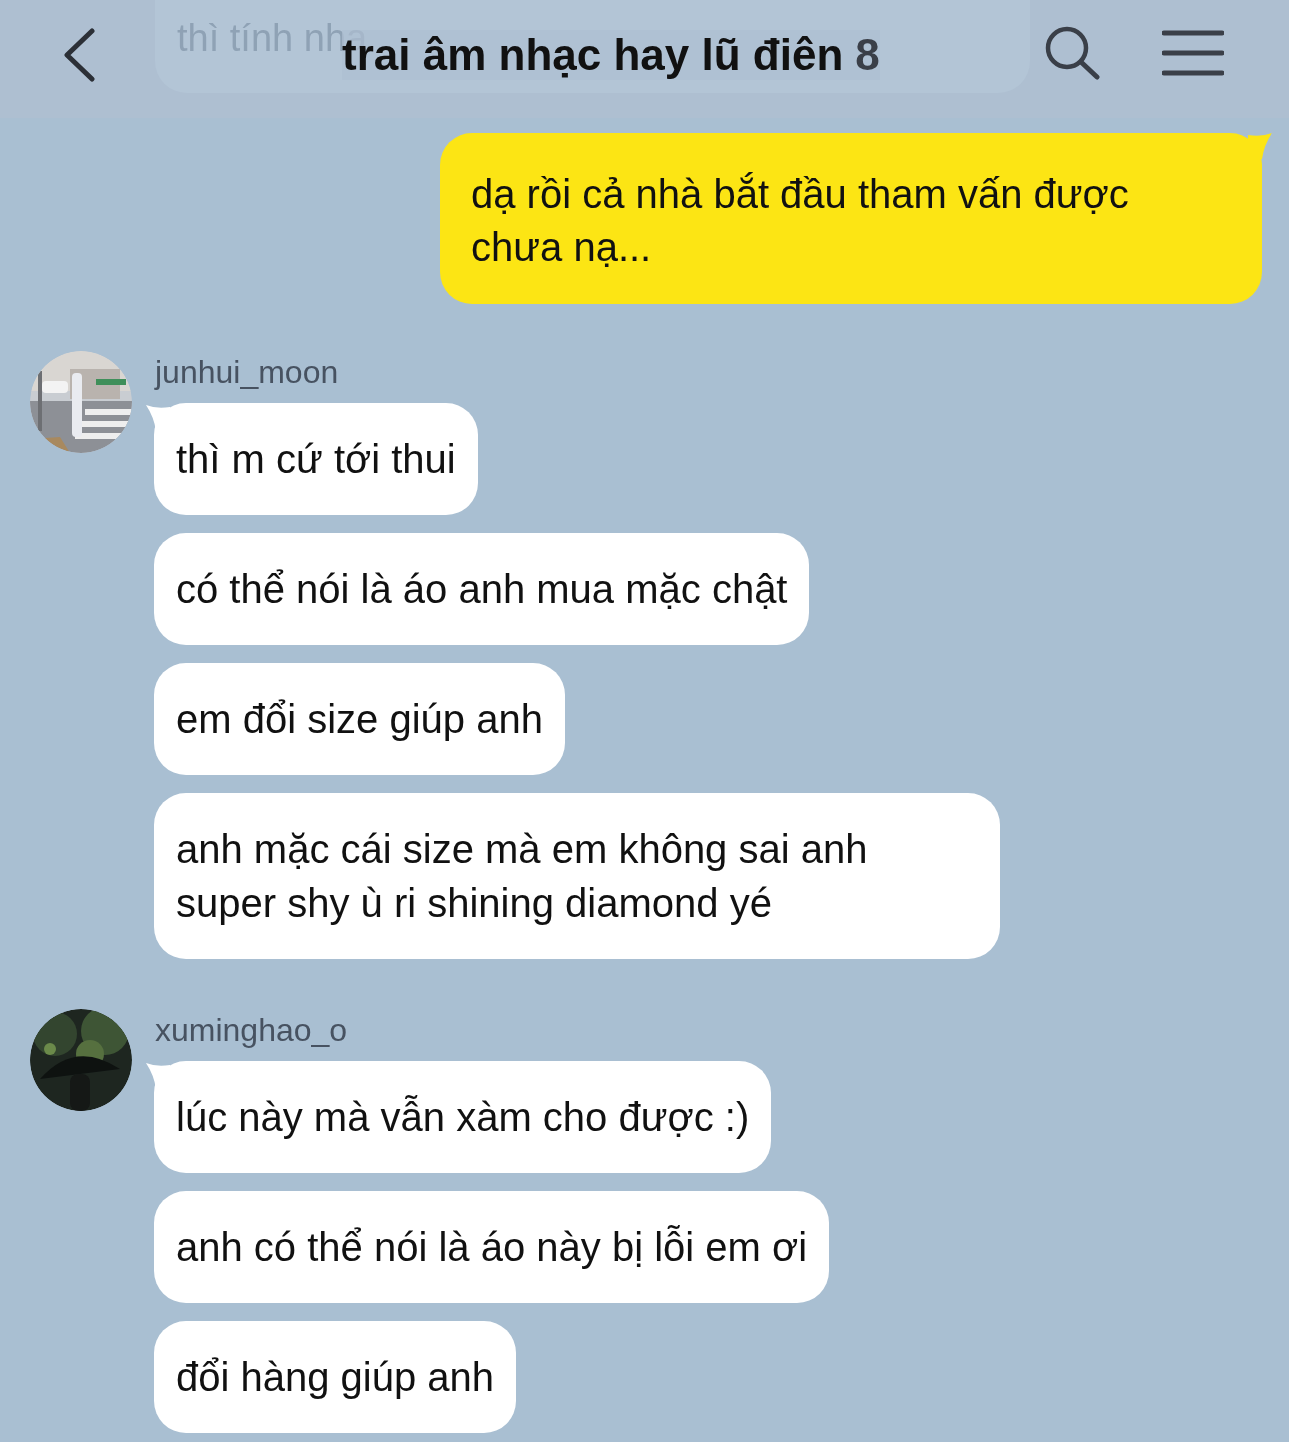 The width and height of the screenshot is (1289, 1442). What do you see at coordinates (335, 1377) in the screenshot?
I see `message-bubble: đổi hàng giúp anh` at bounding box center [335, 1377].